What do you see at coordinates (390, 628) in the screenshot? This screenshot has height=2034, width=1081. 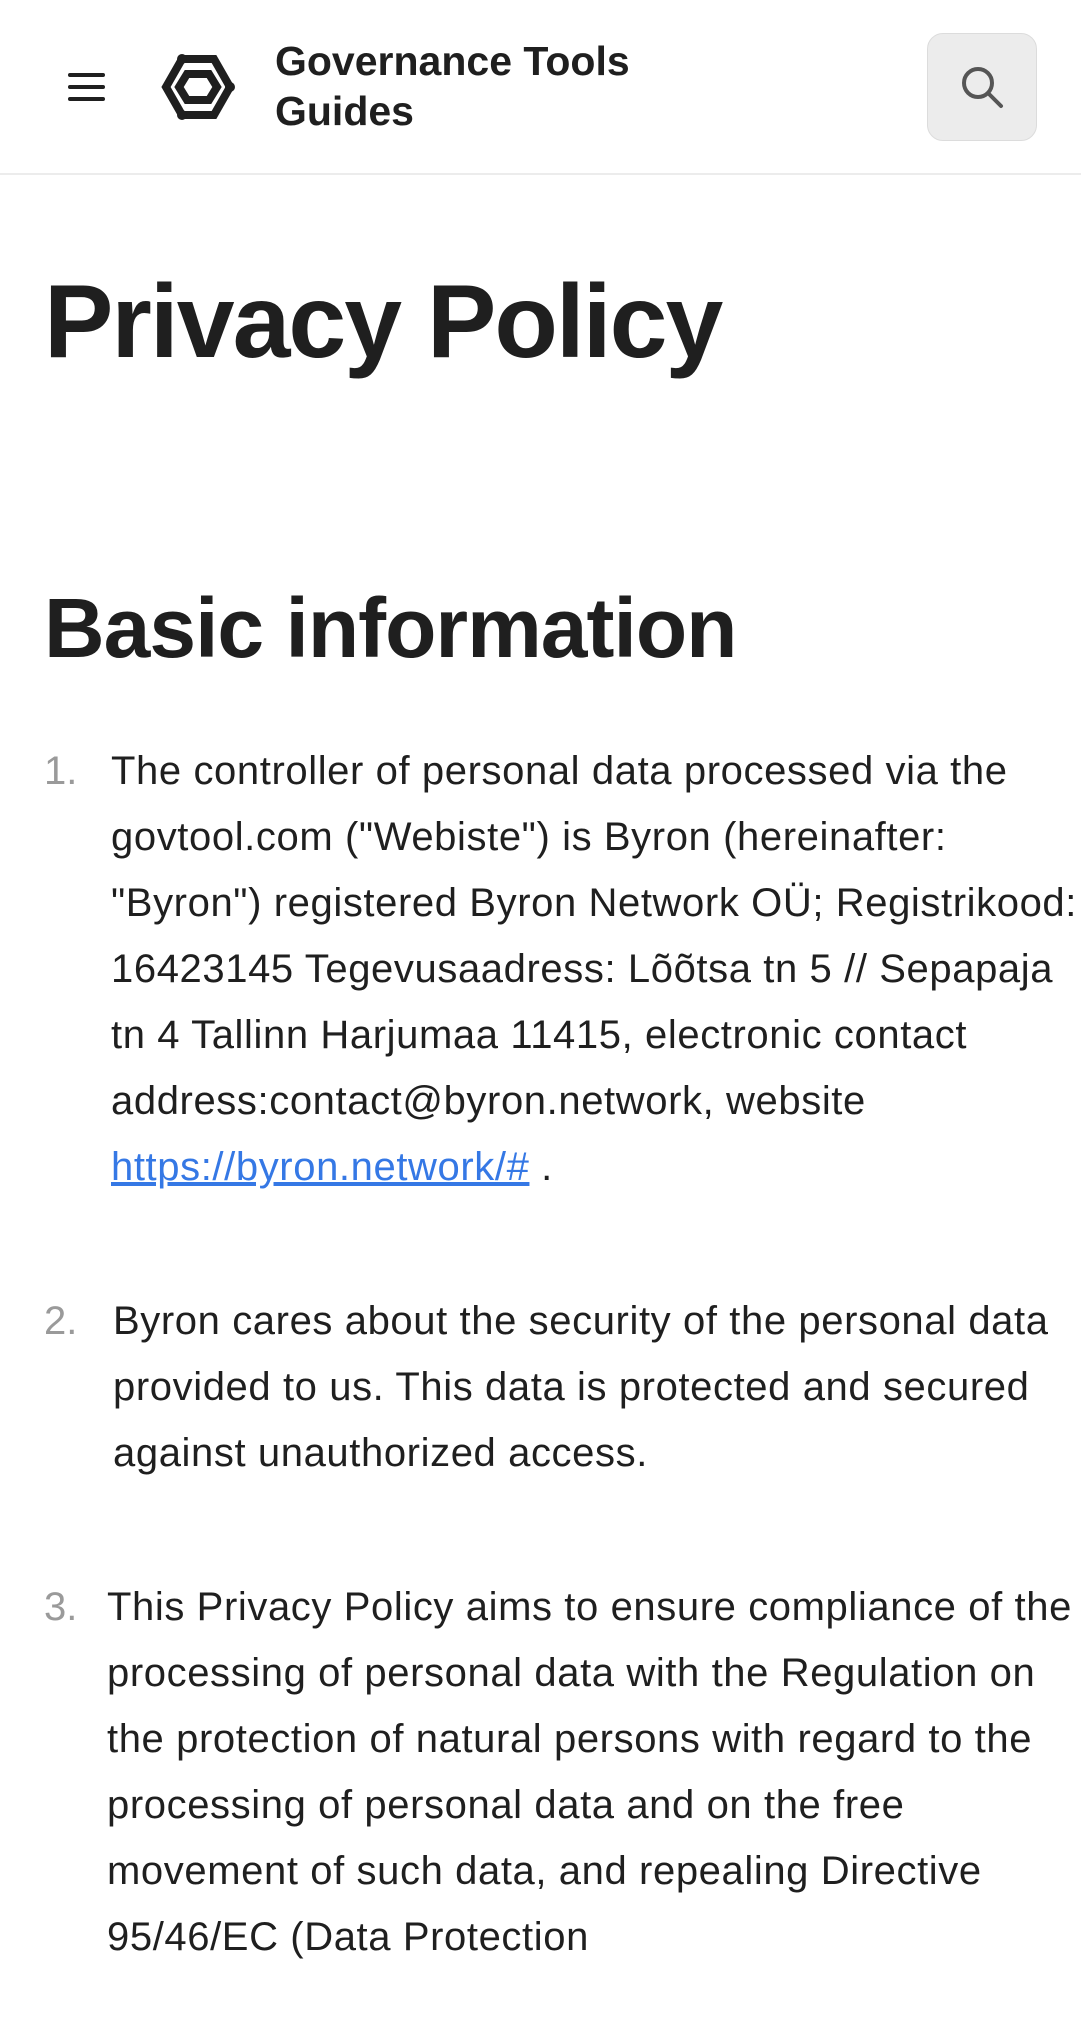 I see `section-title: Basic information` at bounding box center [390, 628].